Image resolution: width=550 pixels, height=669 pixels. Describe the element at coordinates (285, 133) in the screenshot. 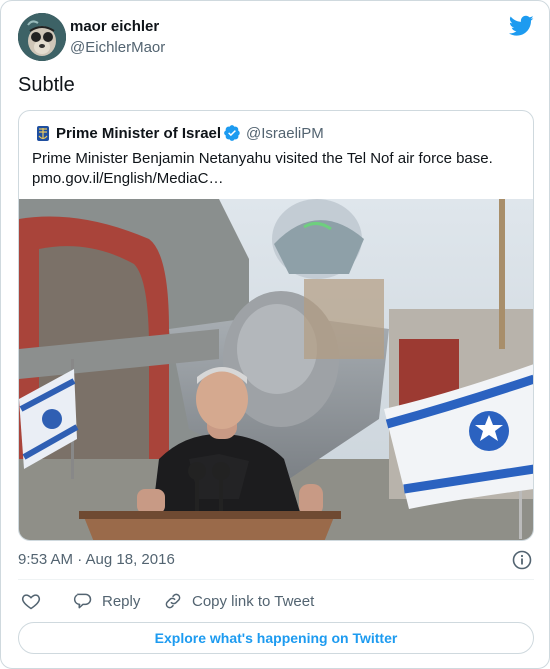

I see `quoted-author-handle: @IsraeliPM` at that location.